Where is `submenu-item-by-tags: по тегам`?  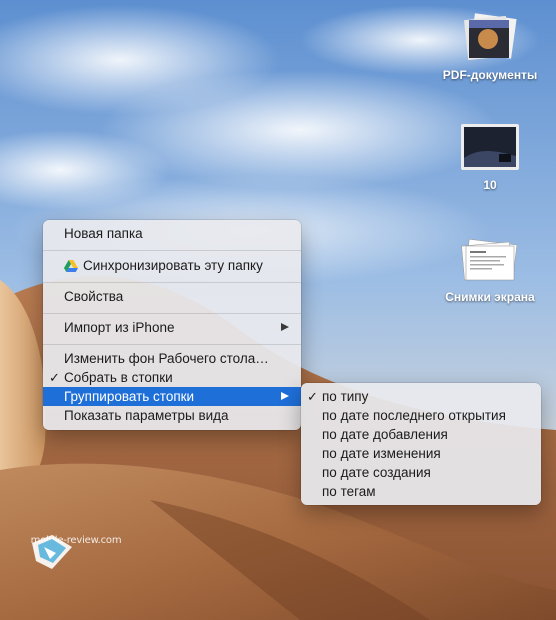 submenu-item-by-tags: по тегам is located at coordinates (421, 491).